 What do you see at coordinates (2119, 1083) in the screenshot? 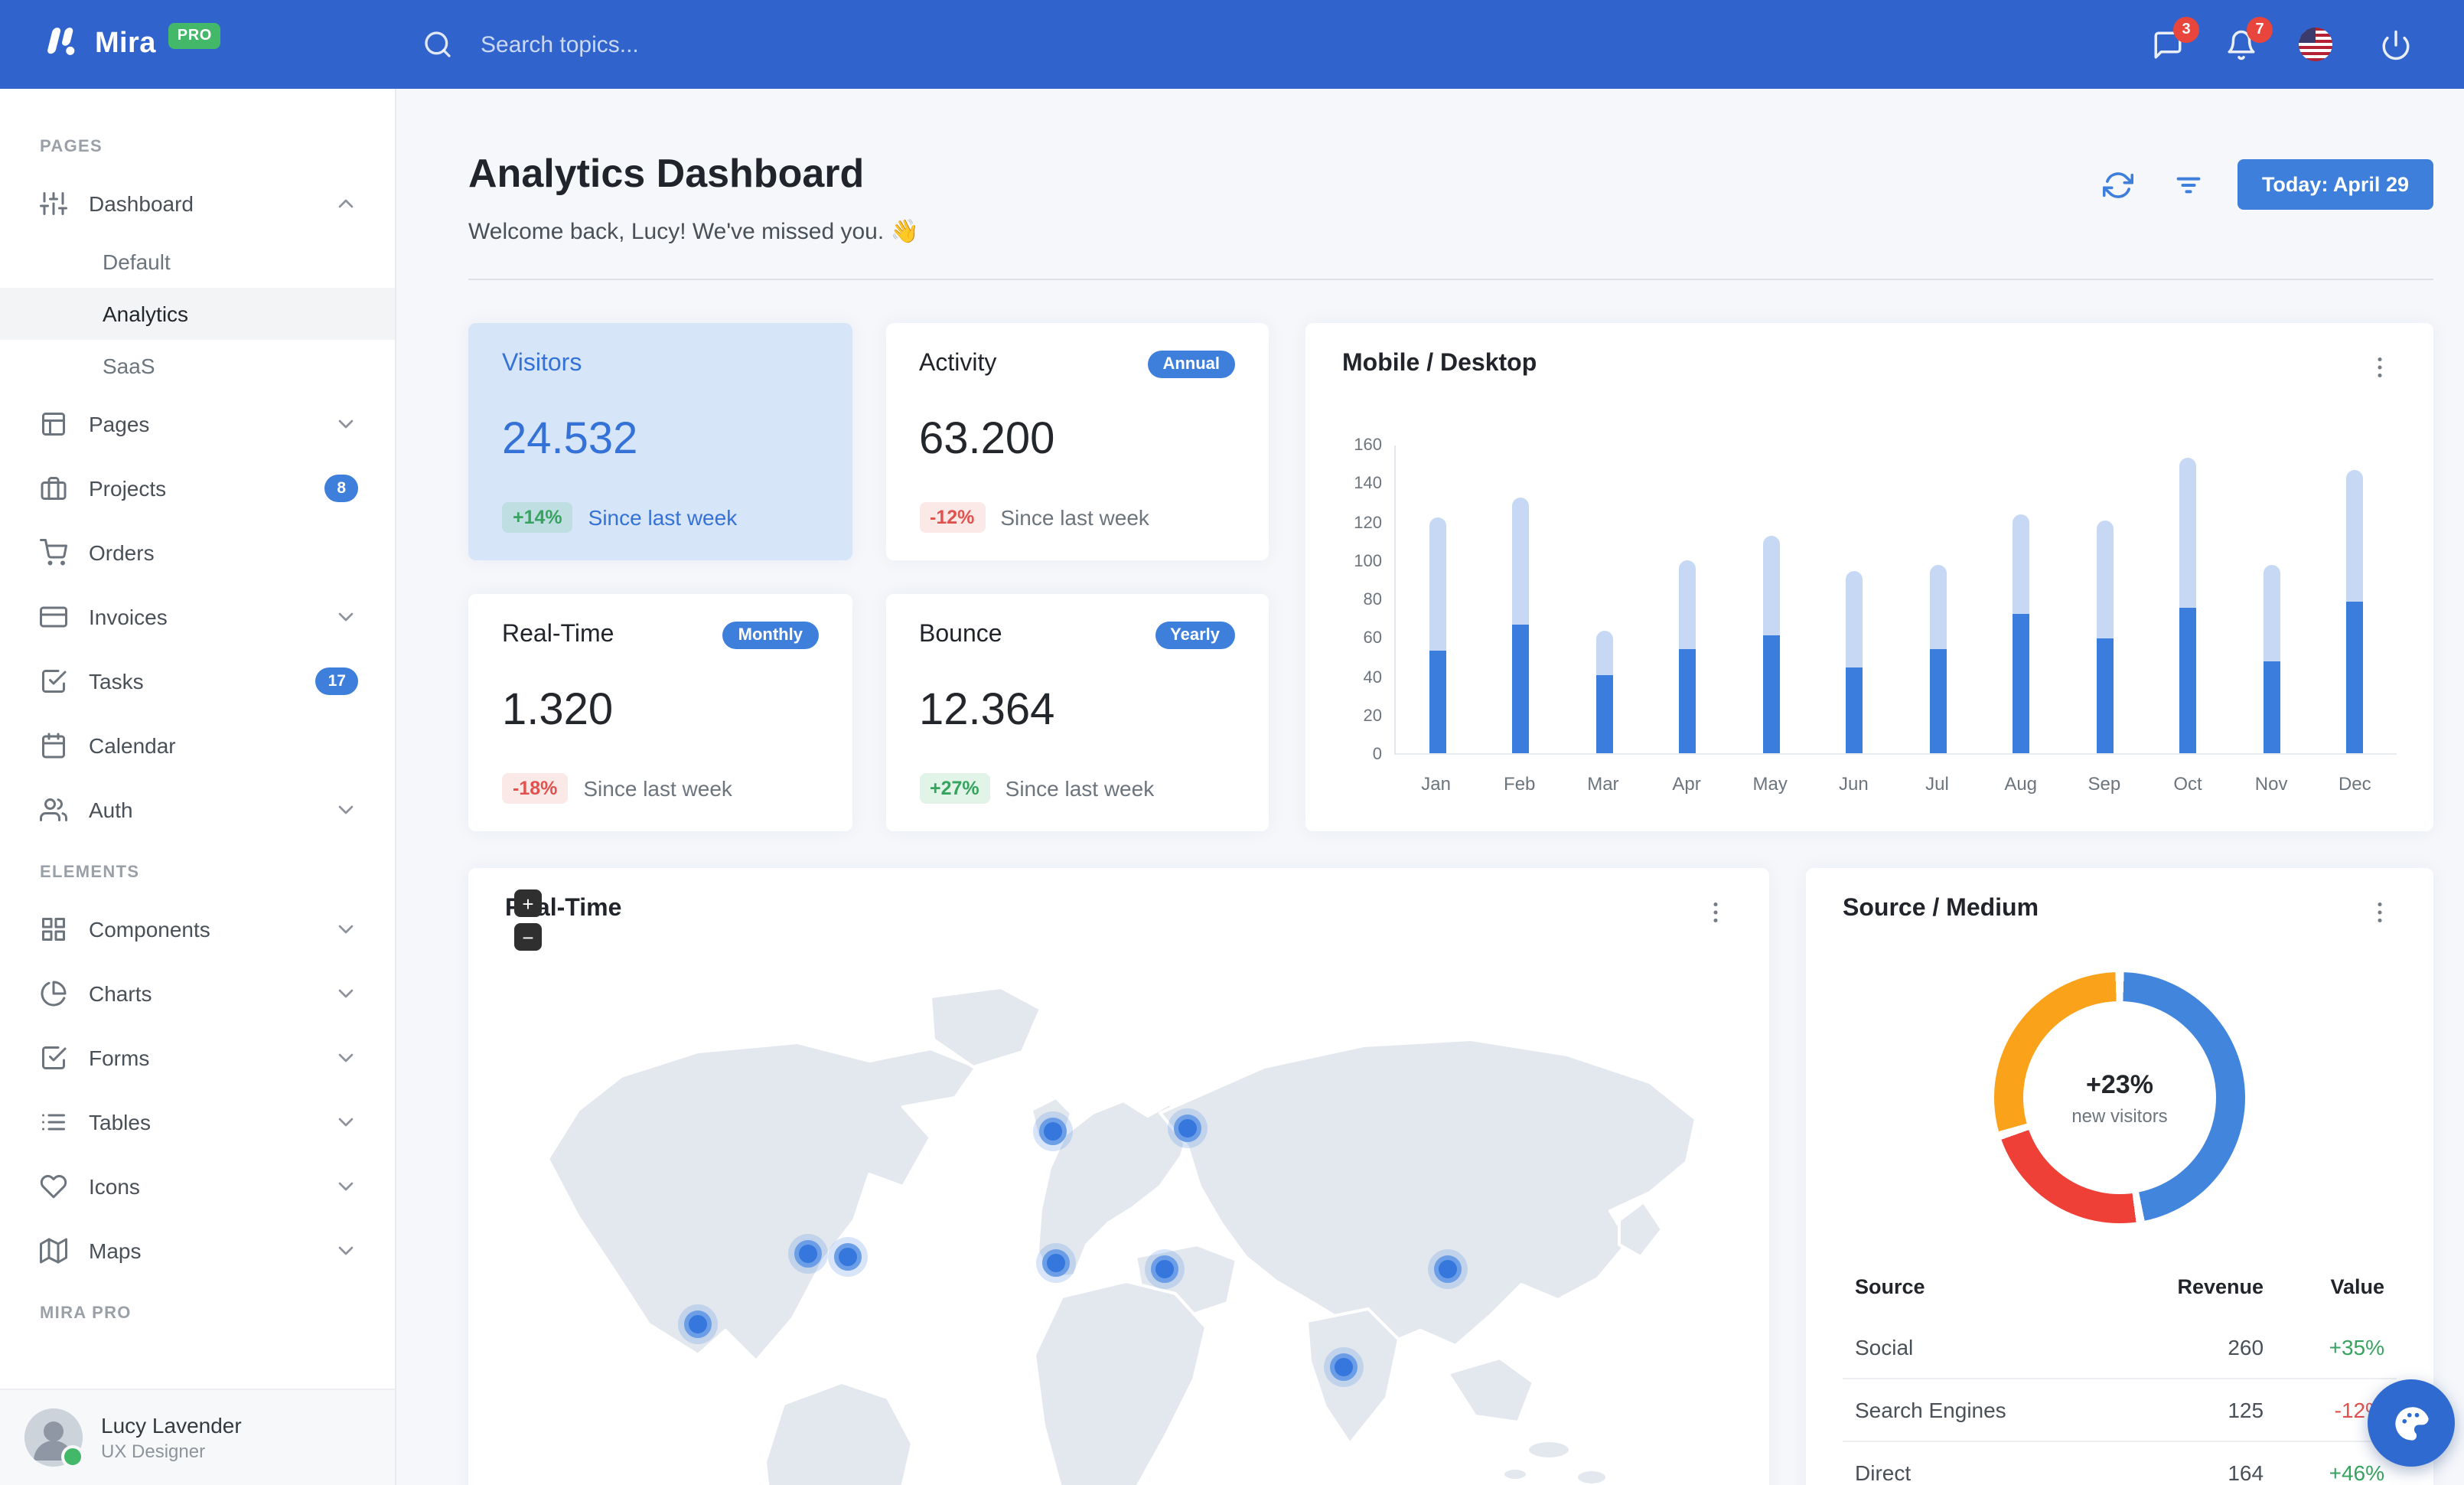
I see `donut-center-value: +23%` at bounding box center [2119, 1083].